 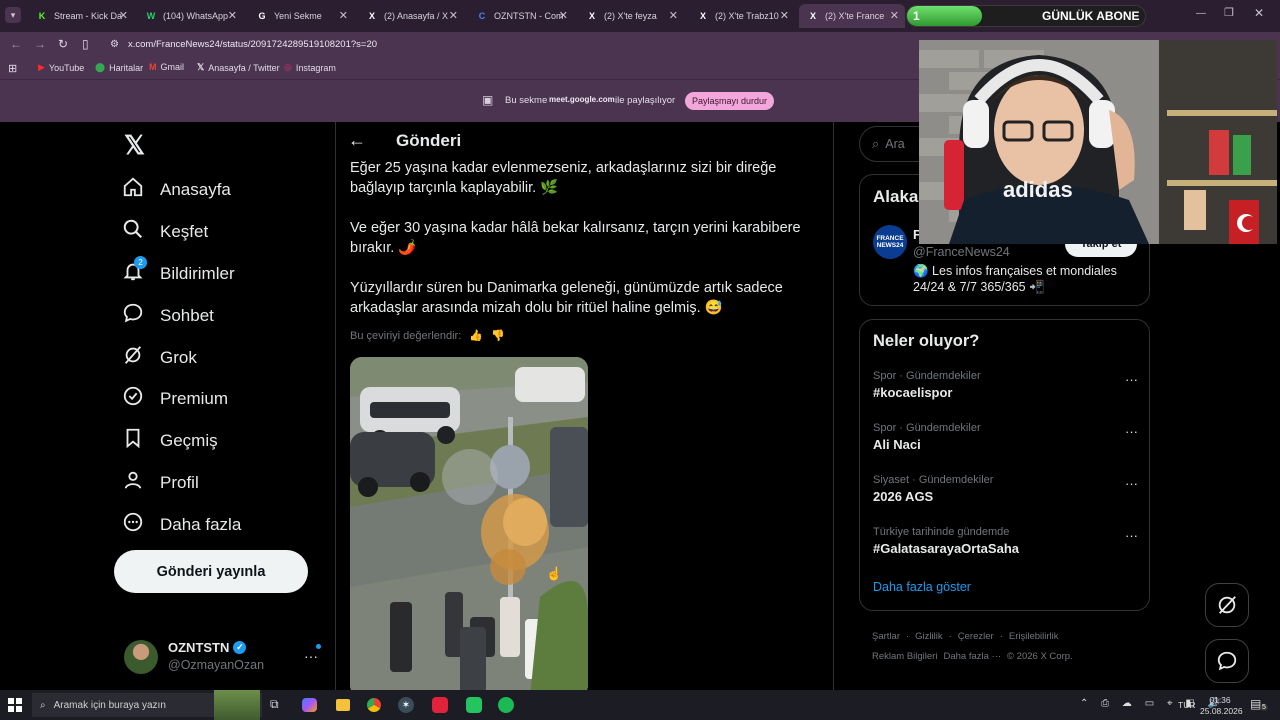 I want to click on bookmark-instagram: ◎ Instagram, so click(x=310, y=67).